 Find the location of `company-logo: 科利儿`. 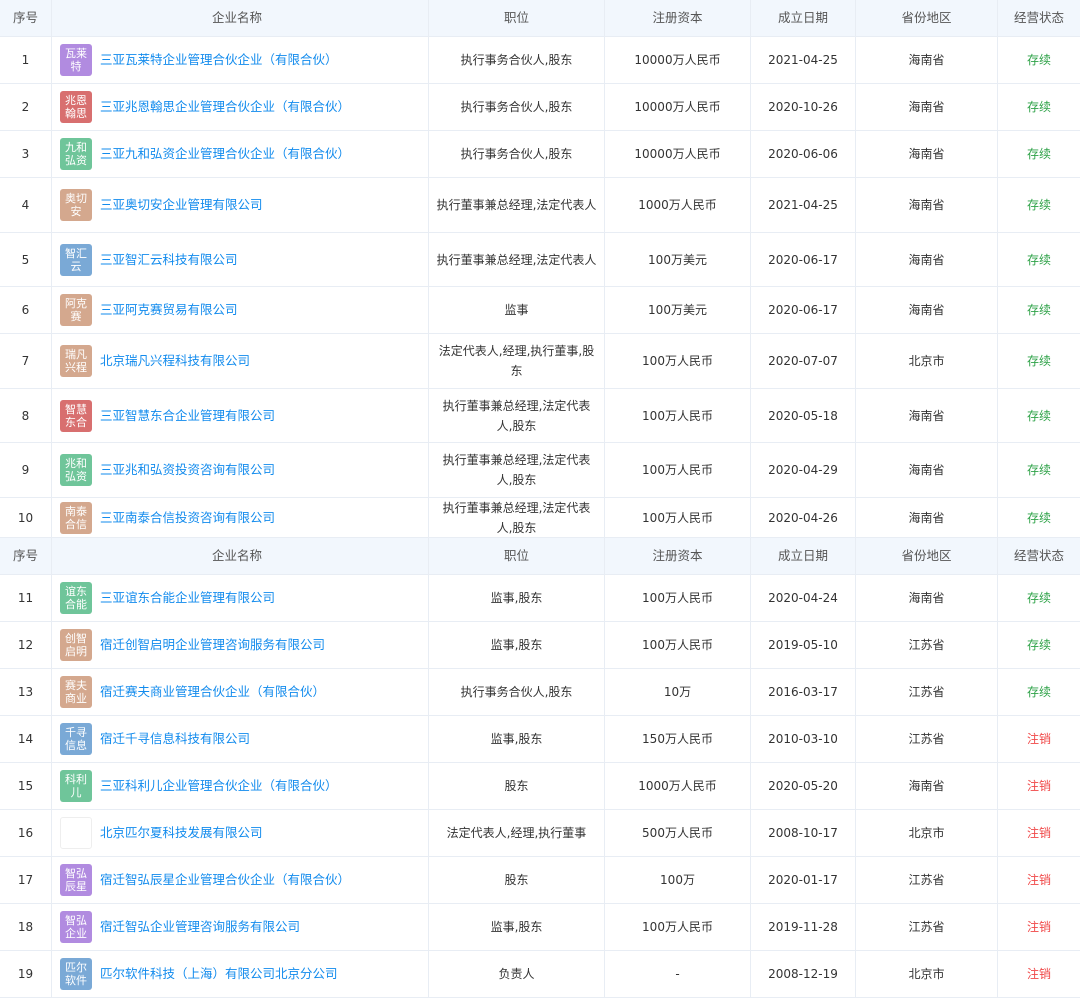

company-logo: 科利儿 is located at coordinates (76, 786).